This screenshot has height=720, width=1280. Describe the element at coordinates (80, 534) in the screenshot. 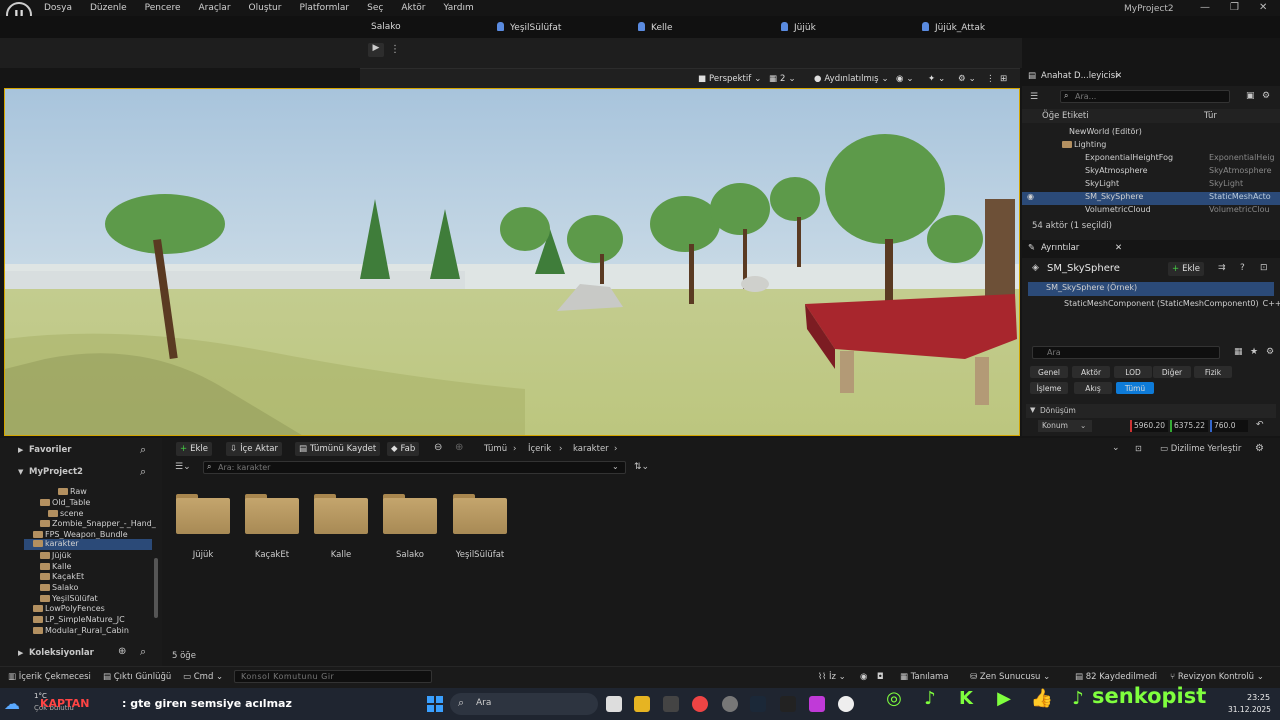

I see `tree-item: FPS_Weapon_Bundle` at that location.